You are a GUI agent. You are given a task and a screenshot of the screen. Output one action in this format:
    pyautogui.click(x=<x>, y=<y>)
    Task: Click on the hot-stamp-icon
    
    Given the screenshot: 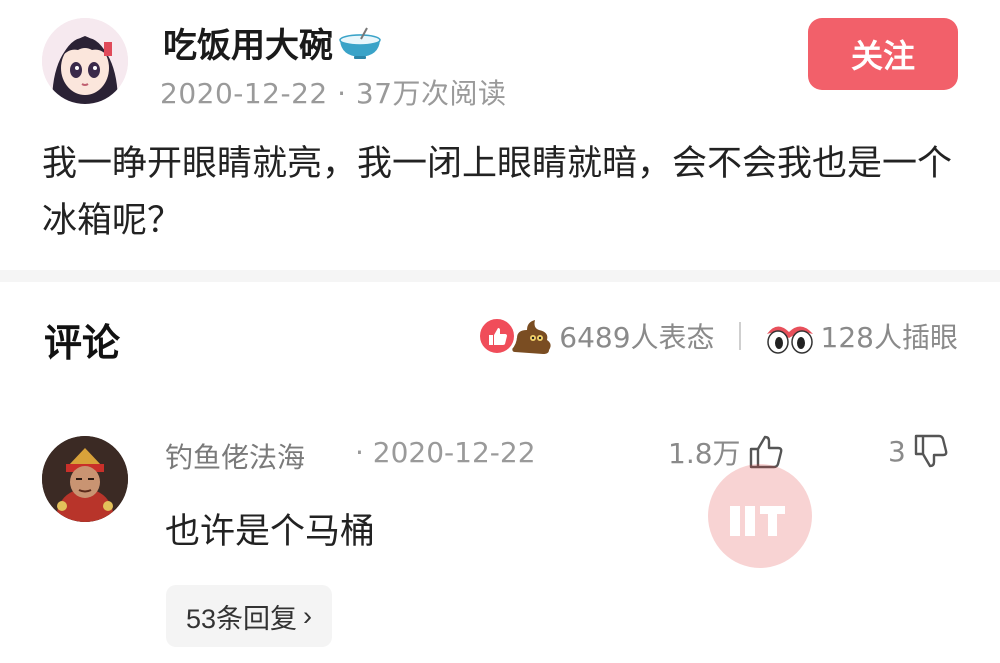 What is the action you would take?
    pyautogui.click(x=760, y=516)
    